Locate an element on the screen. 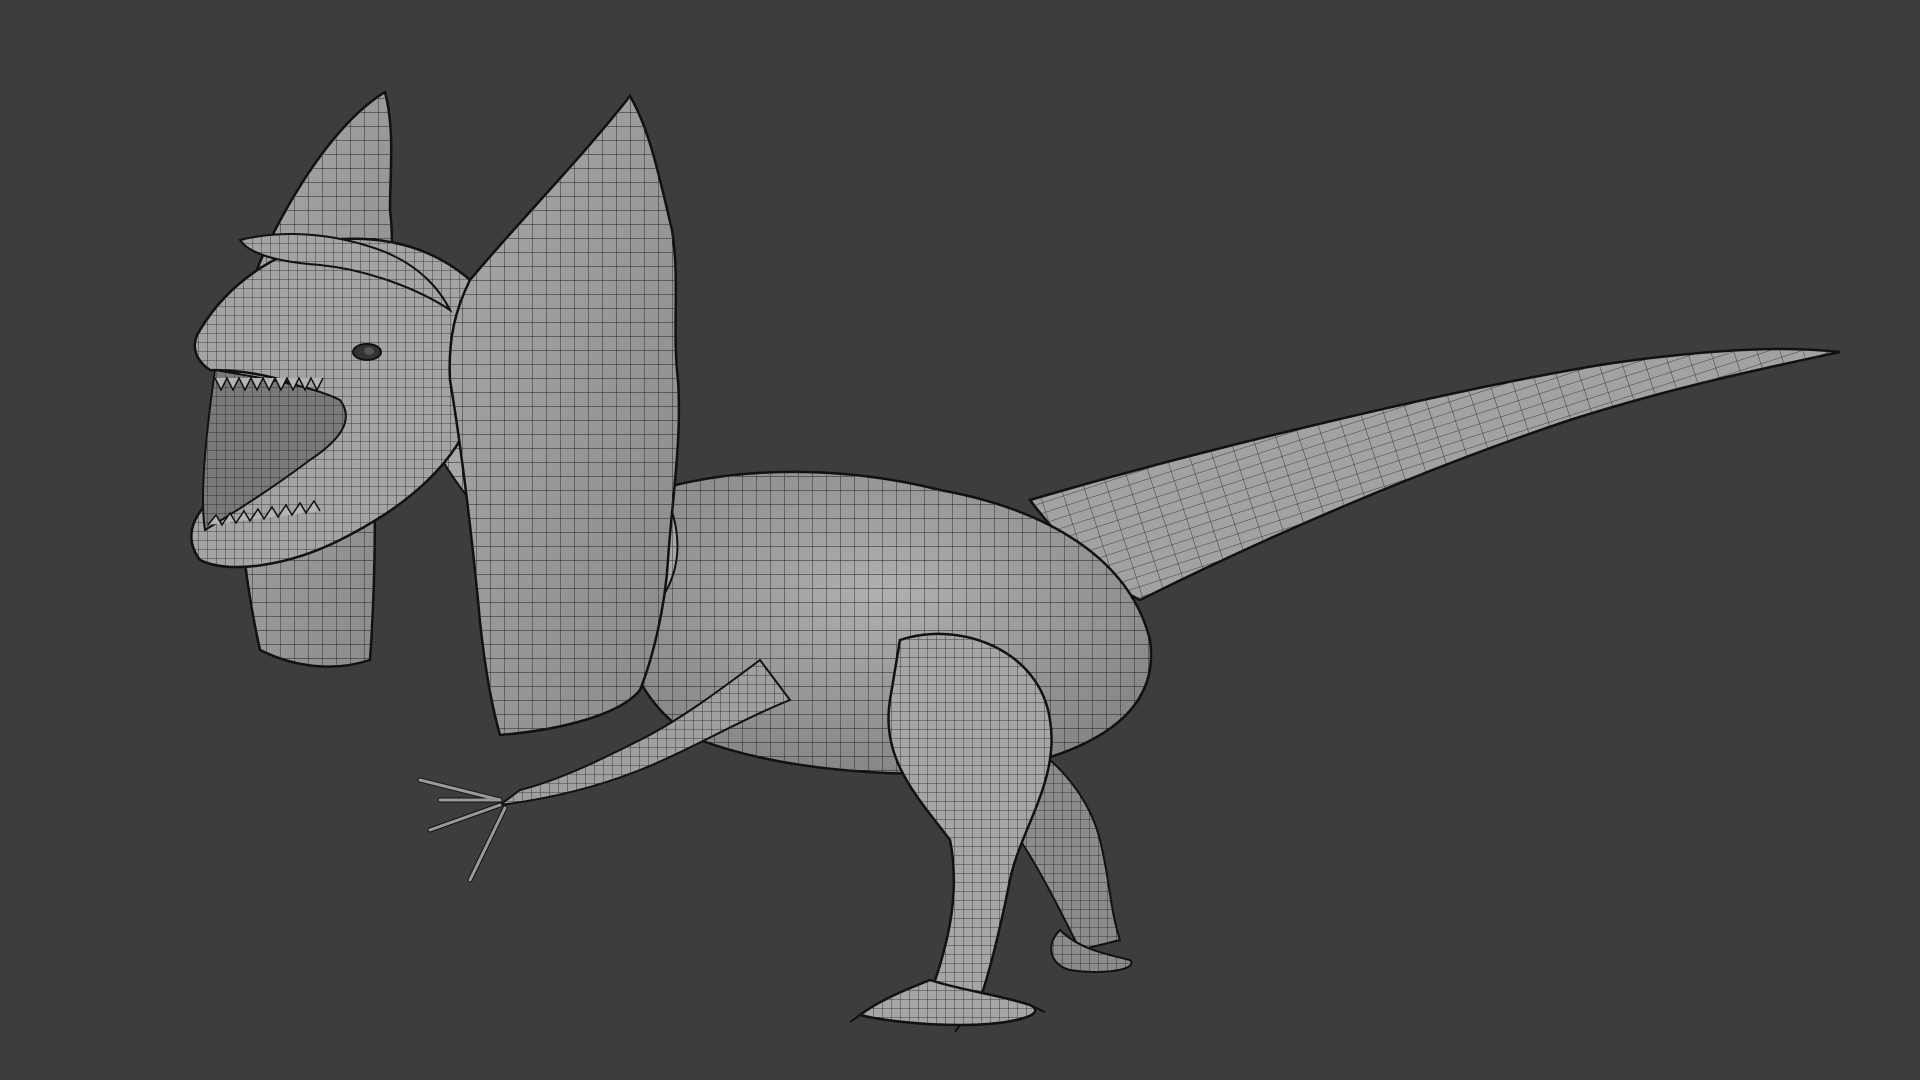 Image resolution: width=1920 pixels, height=1080 pixels. frill-right is located at coordinates (564, 415).